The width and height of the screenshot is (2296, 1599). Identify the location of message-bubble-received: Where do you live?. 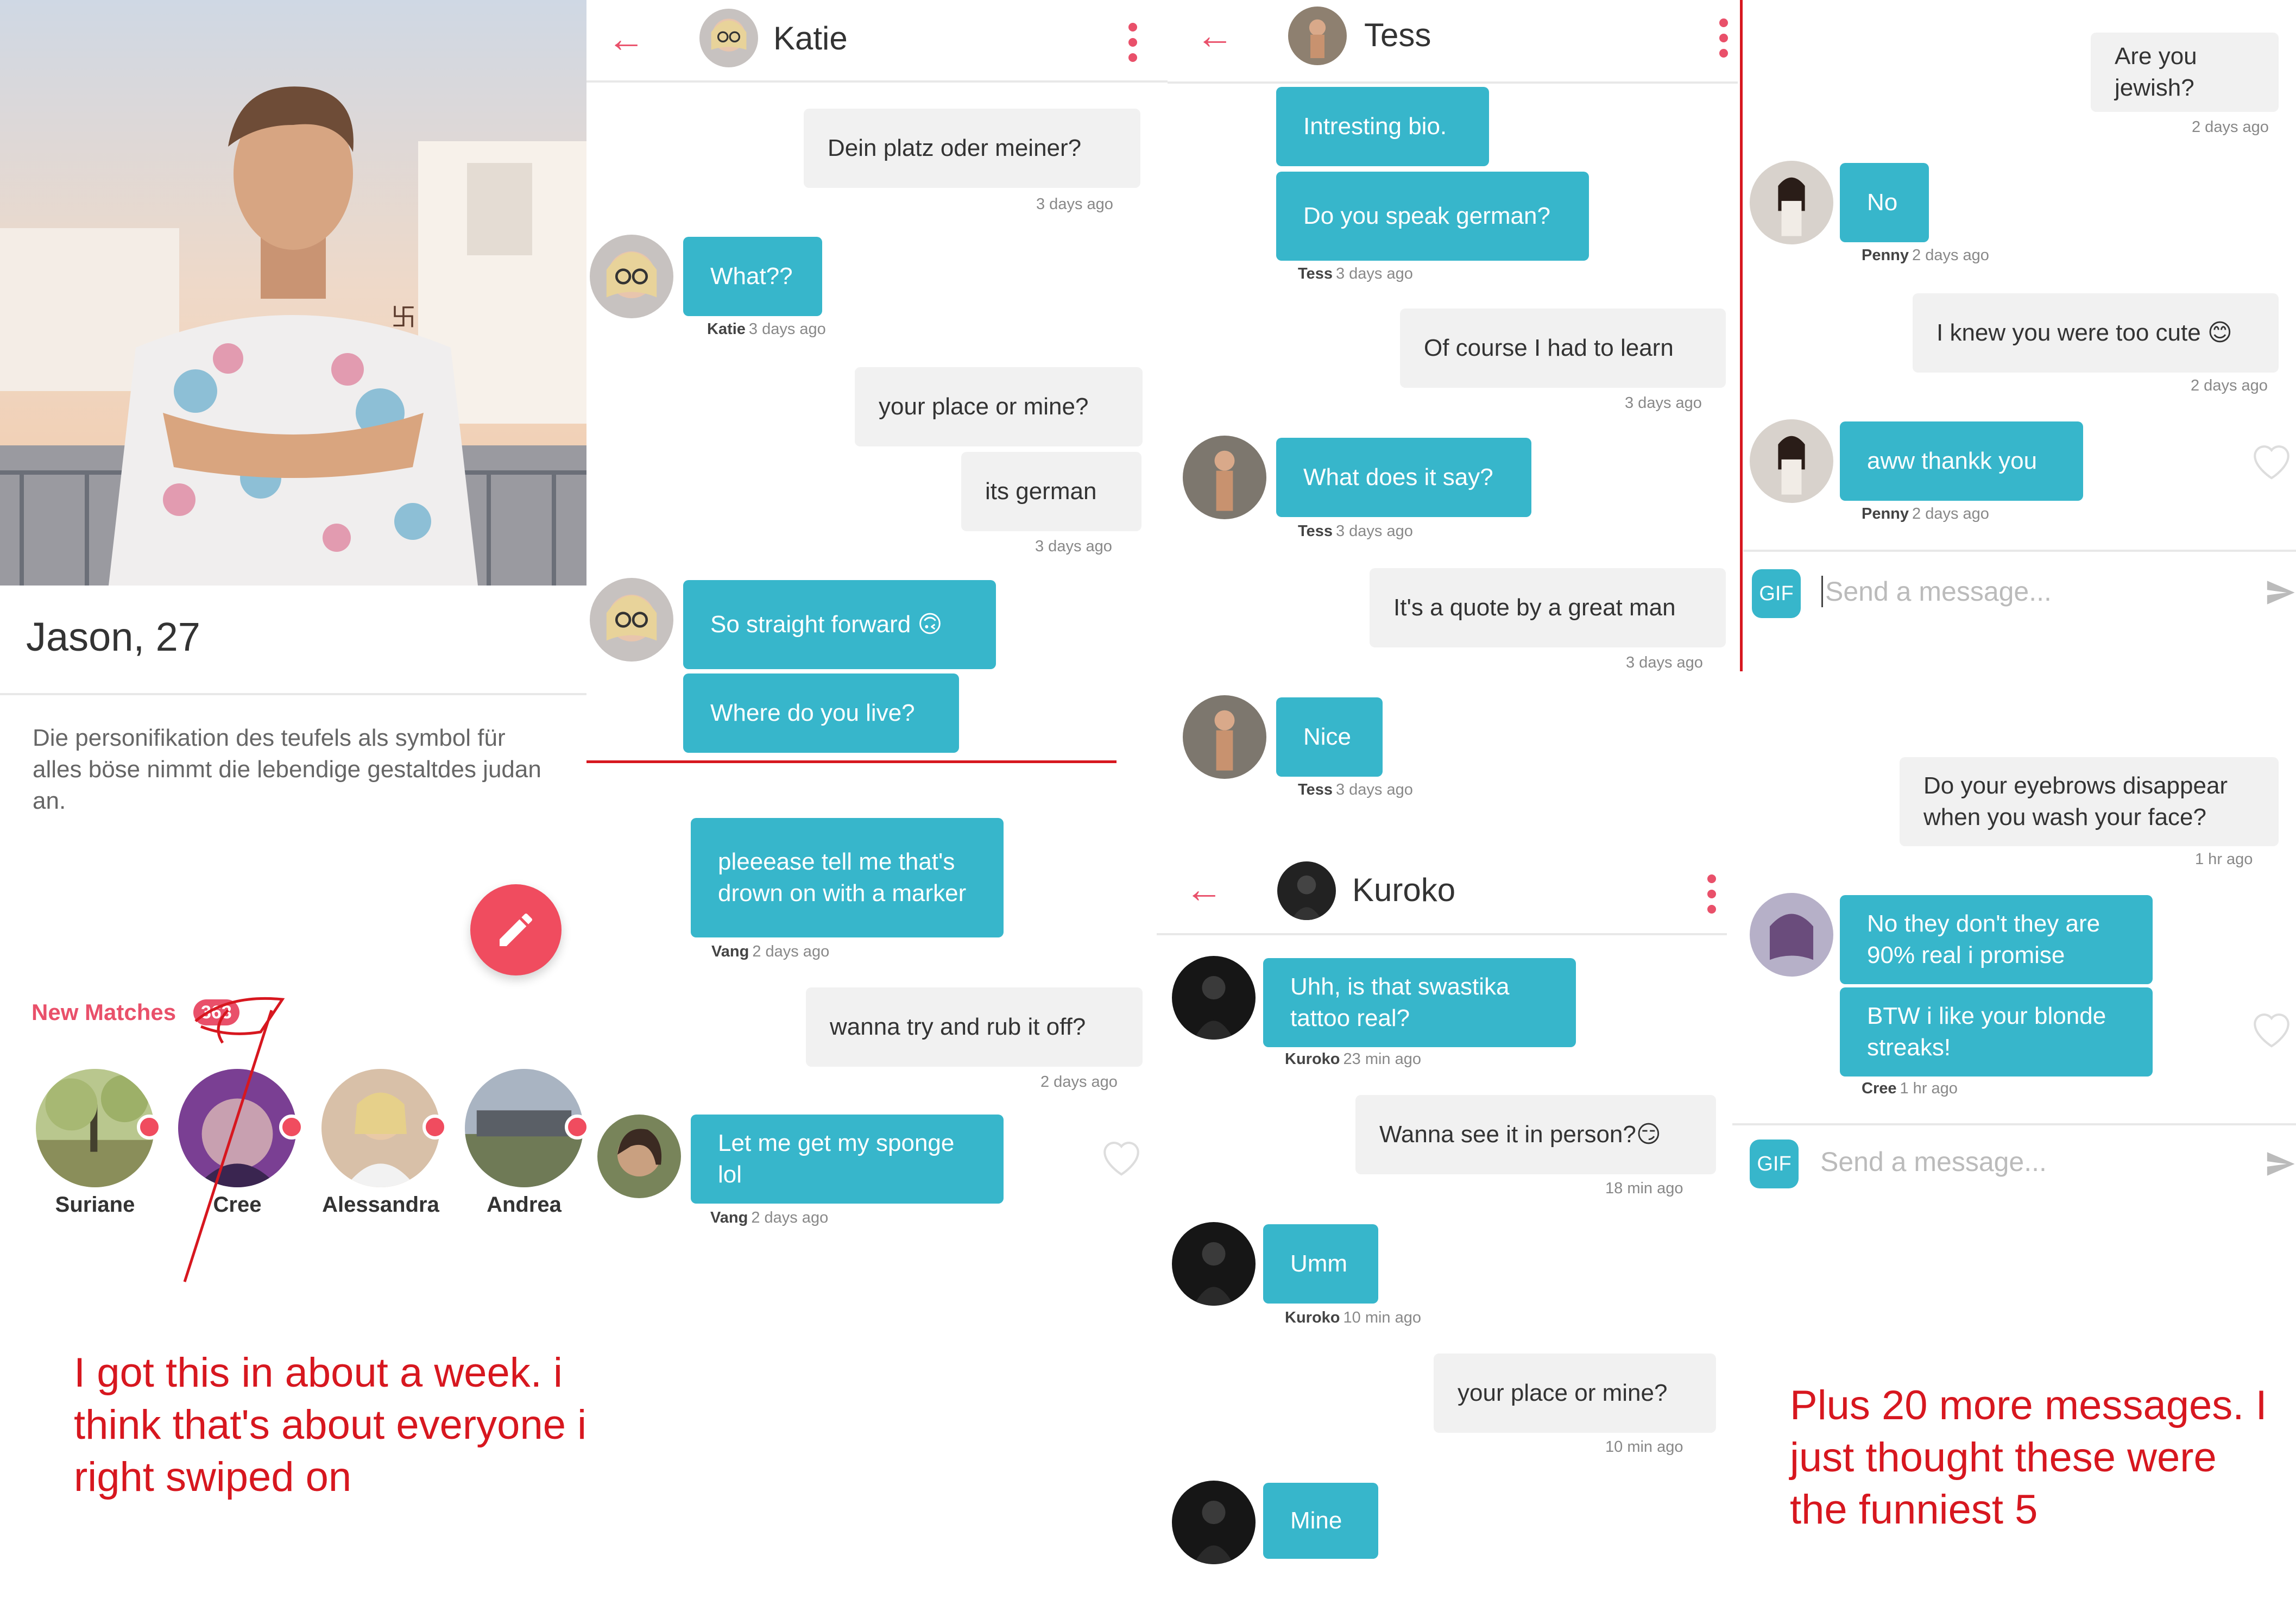
(821, 713).